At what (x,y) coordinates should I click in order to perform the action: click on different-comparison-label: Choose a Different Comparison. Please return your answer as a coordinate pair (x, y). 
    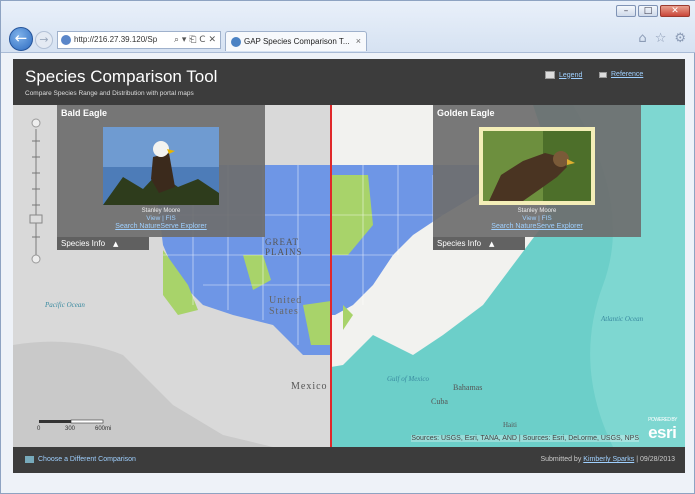
    Looking at the image, I should click on (87, 459).